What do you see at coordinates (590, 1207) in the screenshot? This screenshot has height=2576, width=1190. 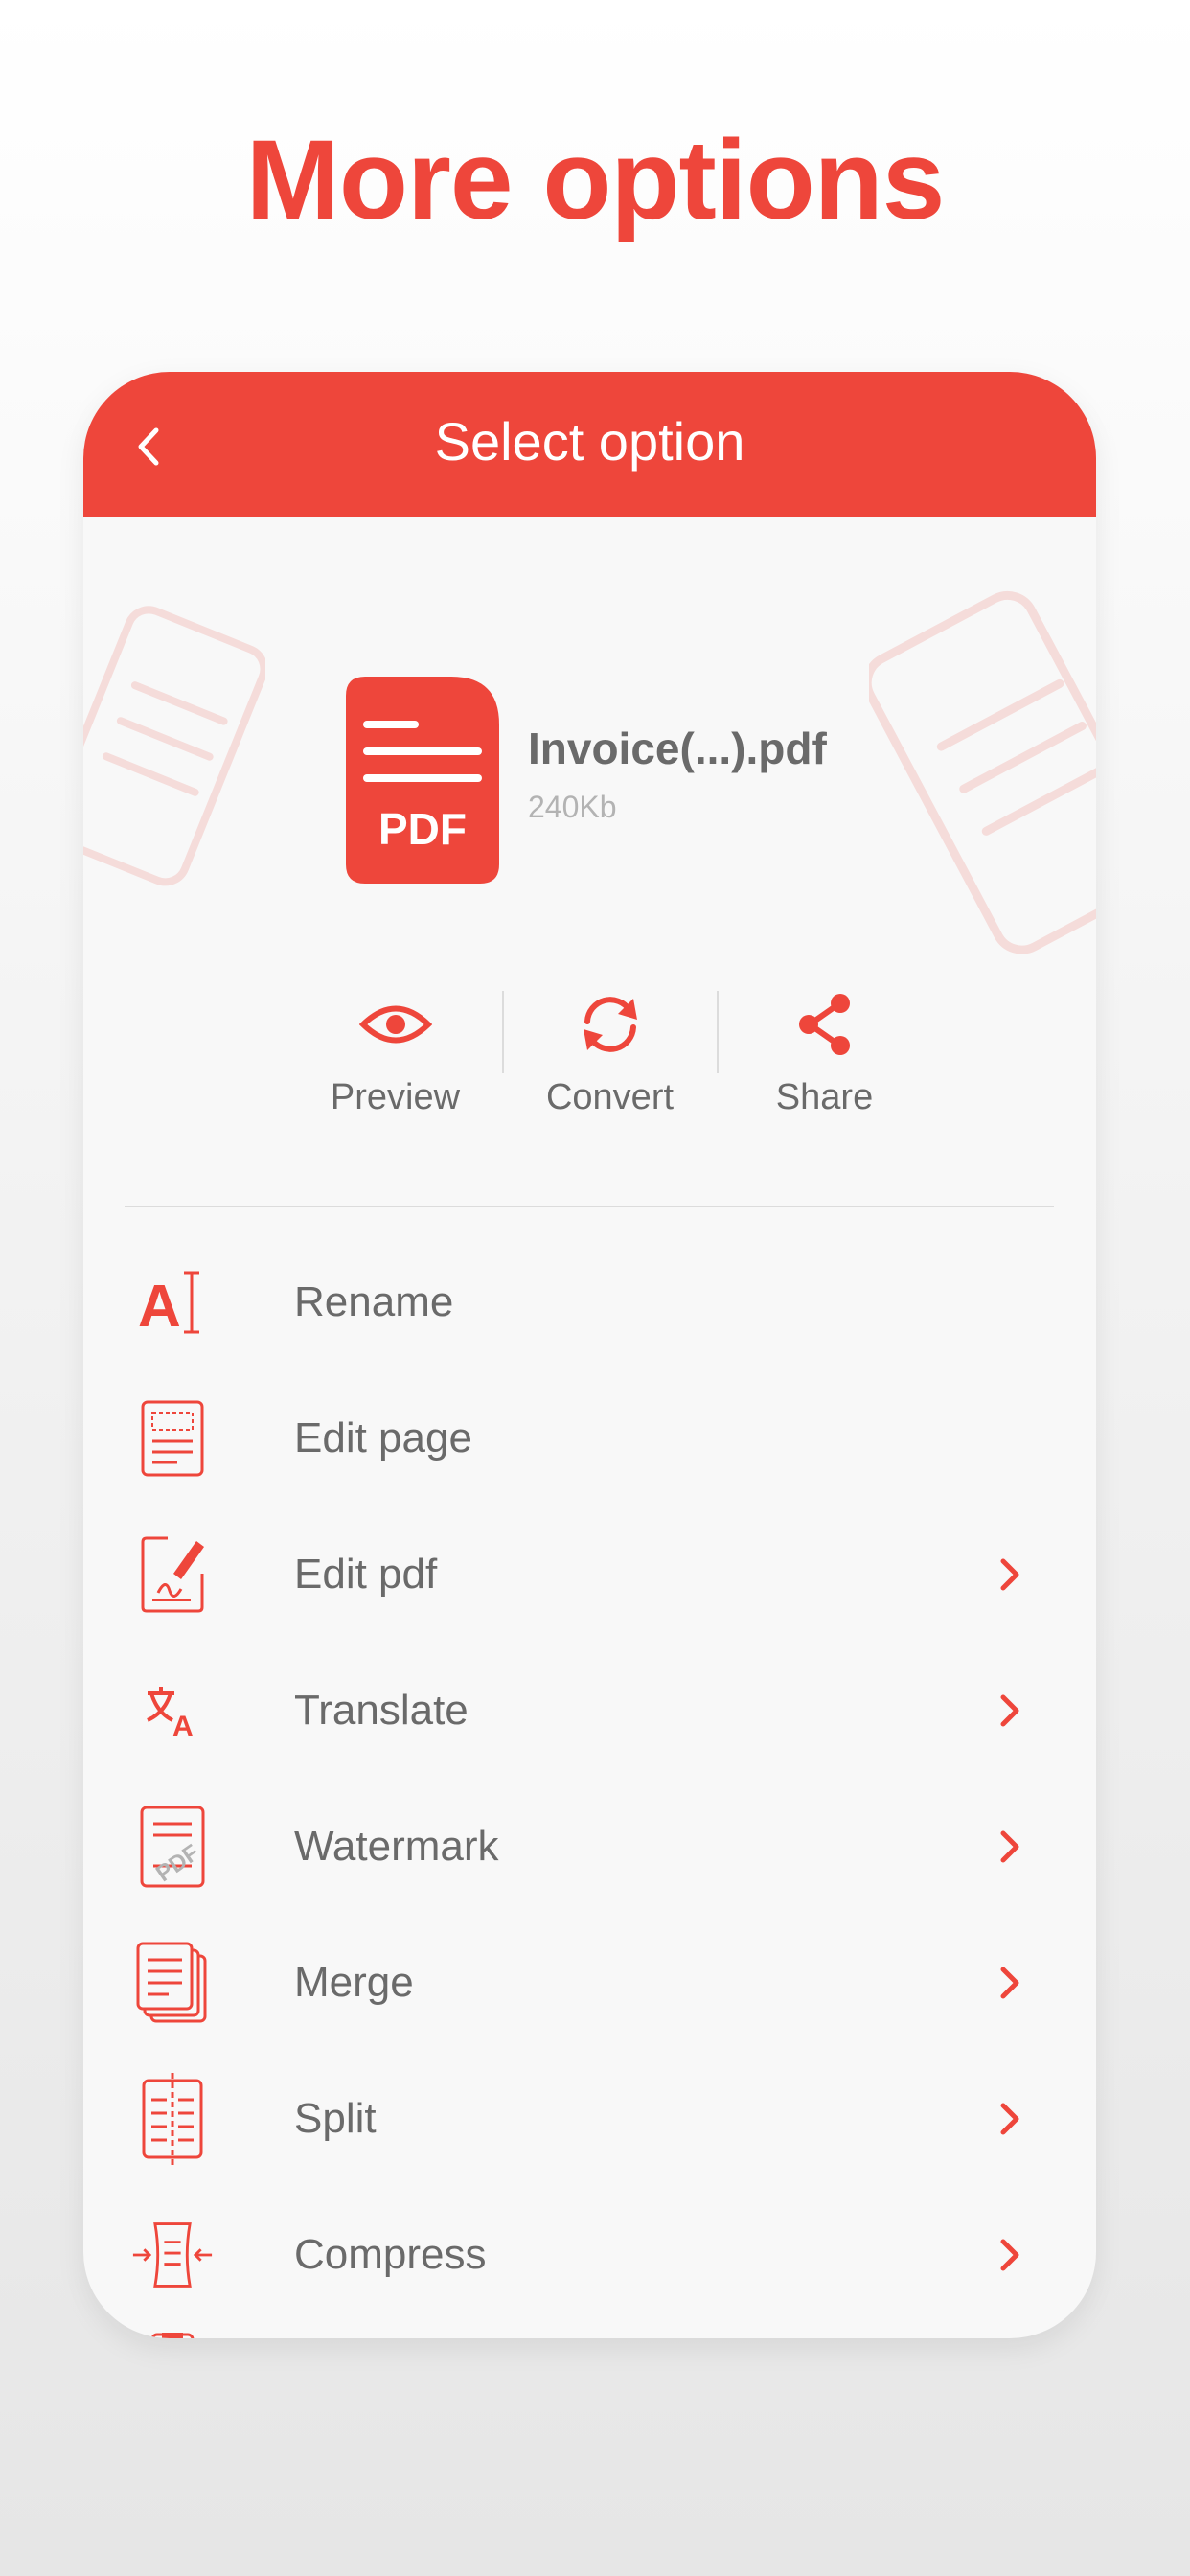 I see `section-divider` at bounding box center [590, 1207].